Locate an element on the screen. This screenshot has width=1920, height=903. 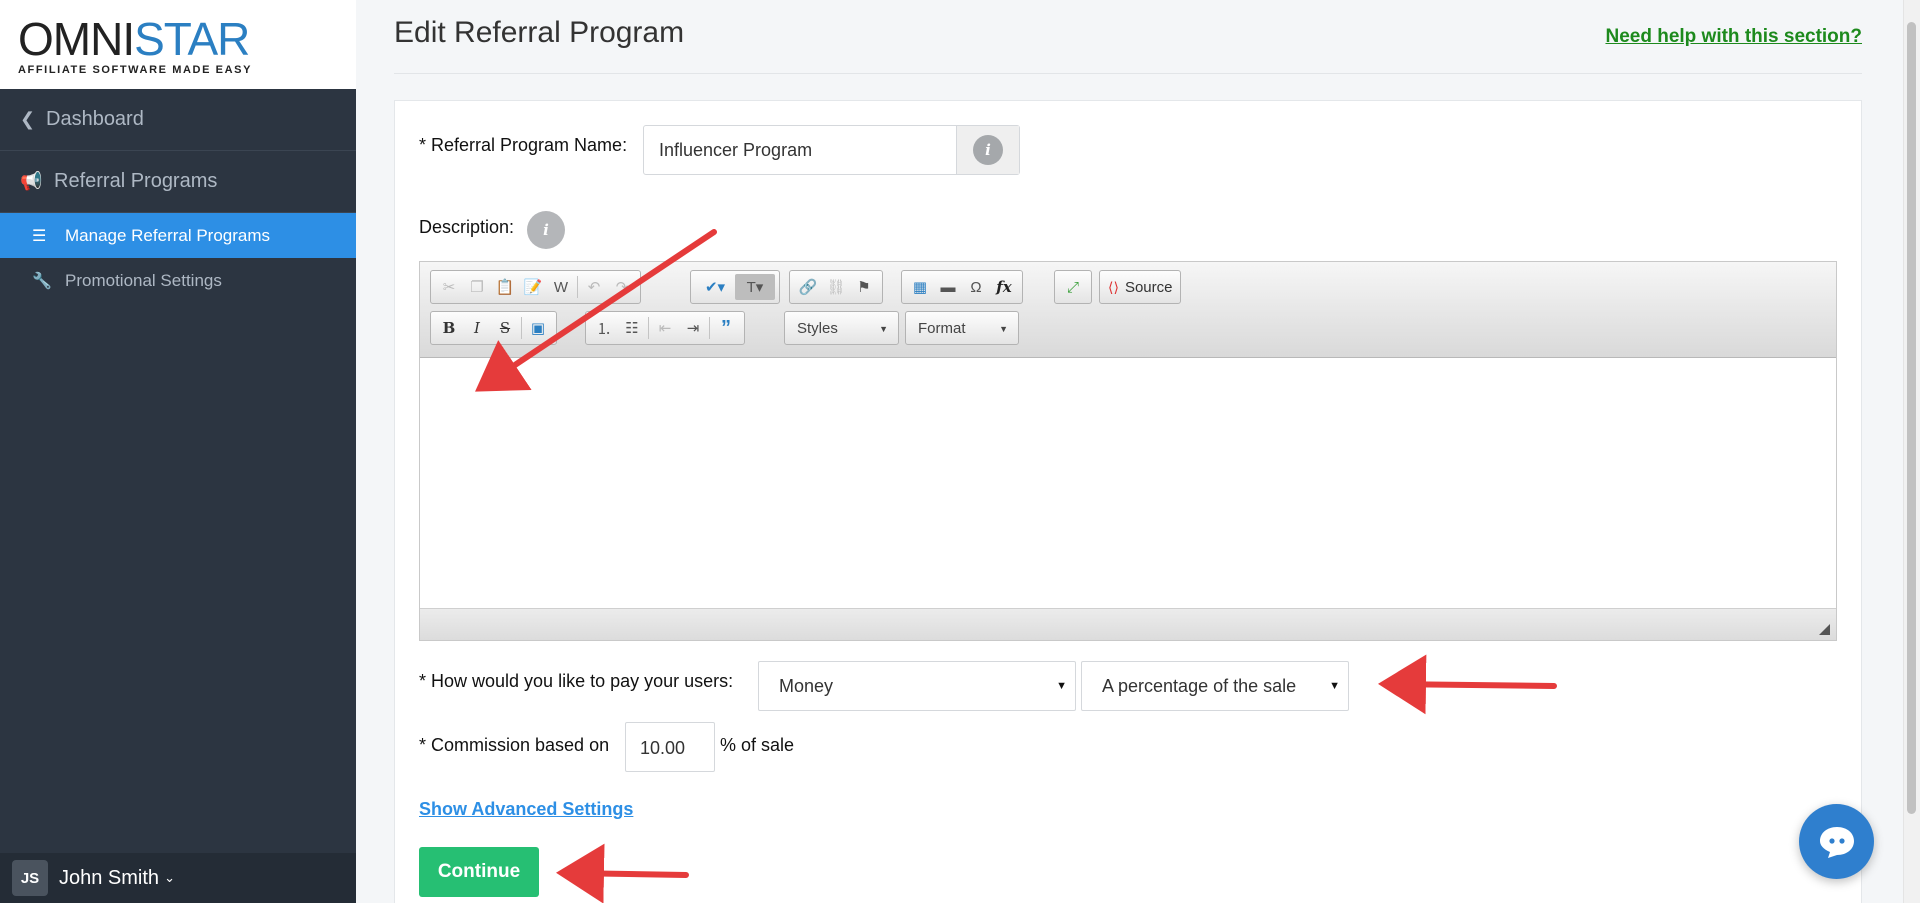
spellcheck-icon: ✔▾ is located at coordinates (715, 287).